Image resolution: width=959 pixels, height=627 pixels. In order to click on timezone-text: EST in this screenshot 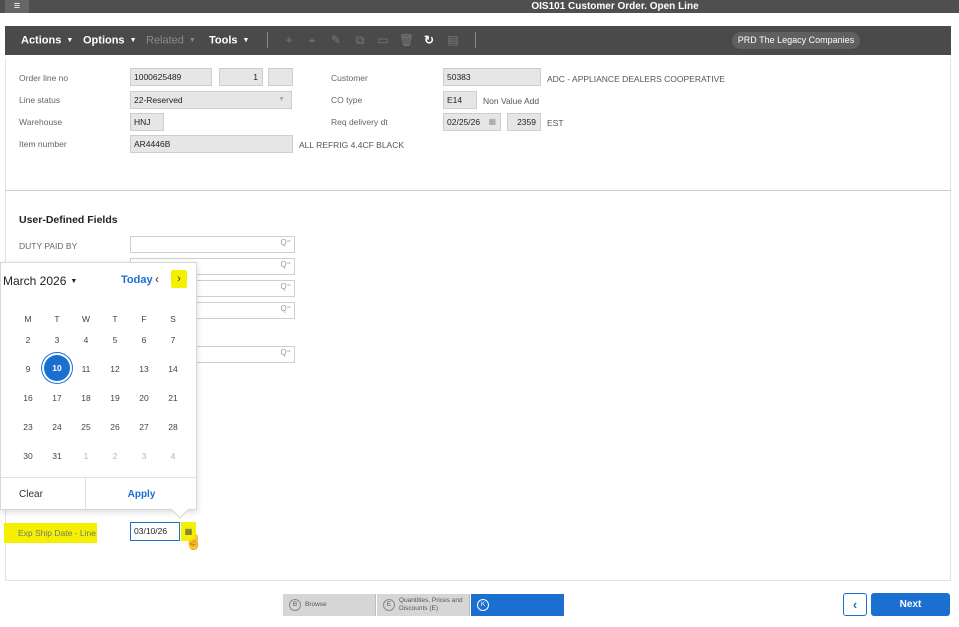, I will do `click(555, 123)`.